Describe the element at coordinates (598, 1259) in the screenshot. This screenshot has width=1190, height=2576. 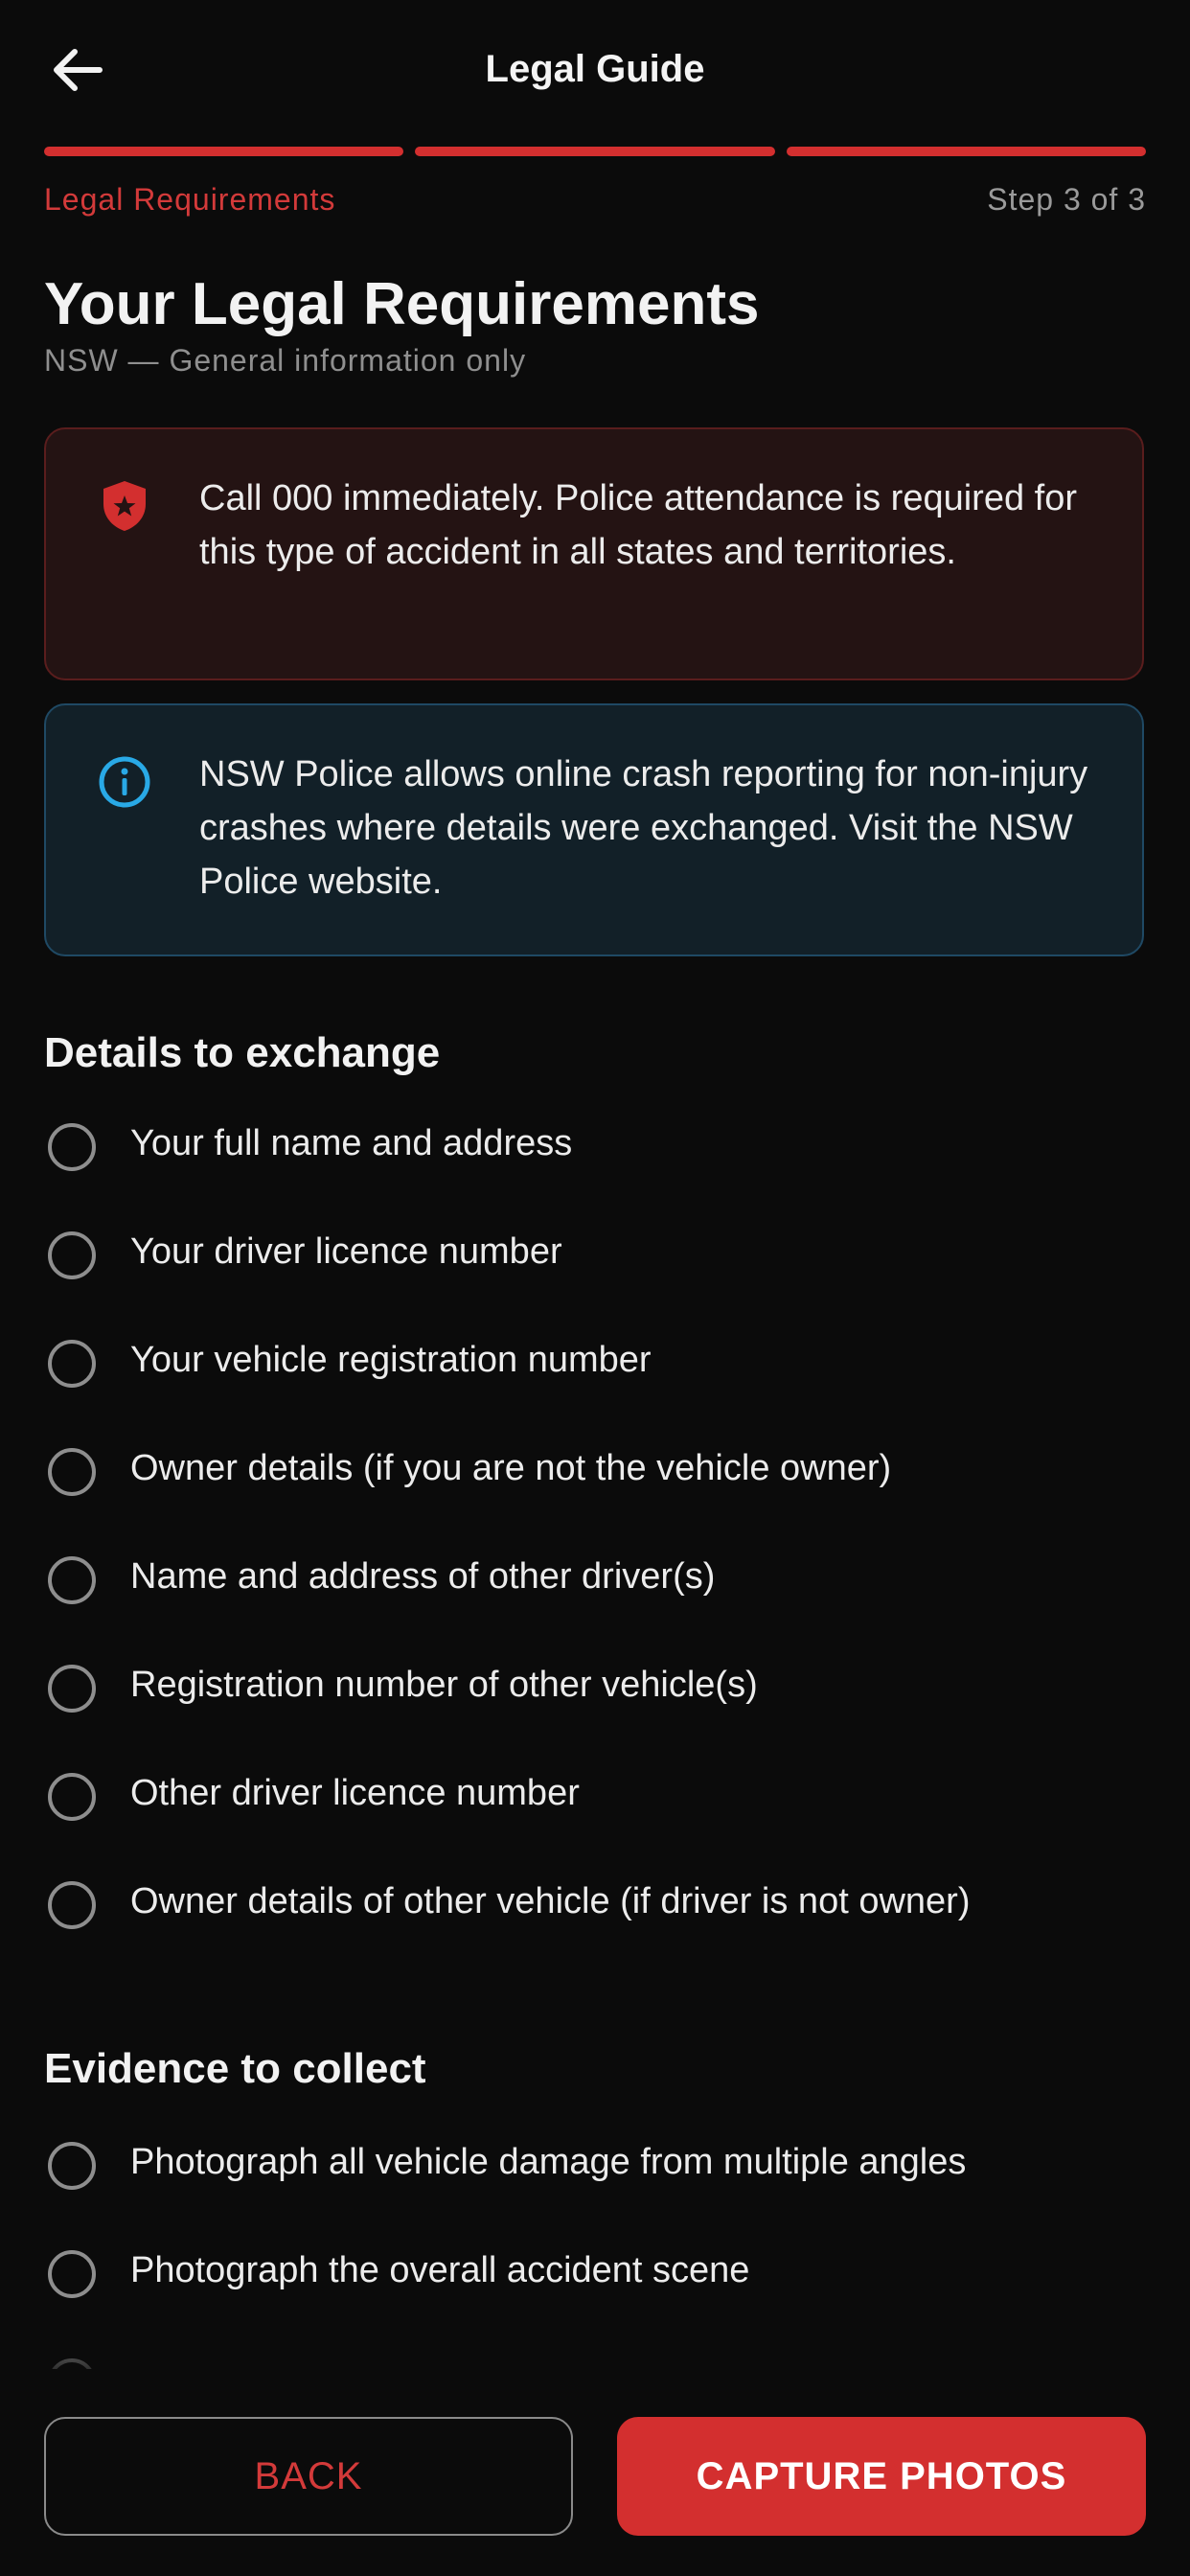
I see `checklist-item: Your driver licence number` at that location.